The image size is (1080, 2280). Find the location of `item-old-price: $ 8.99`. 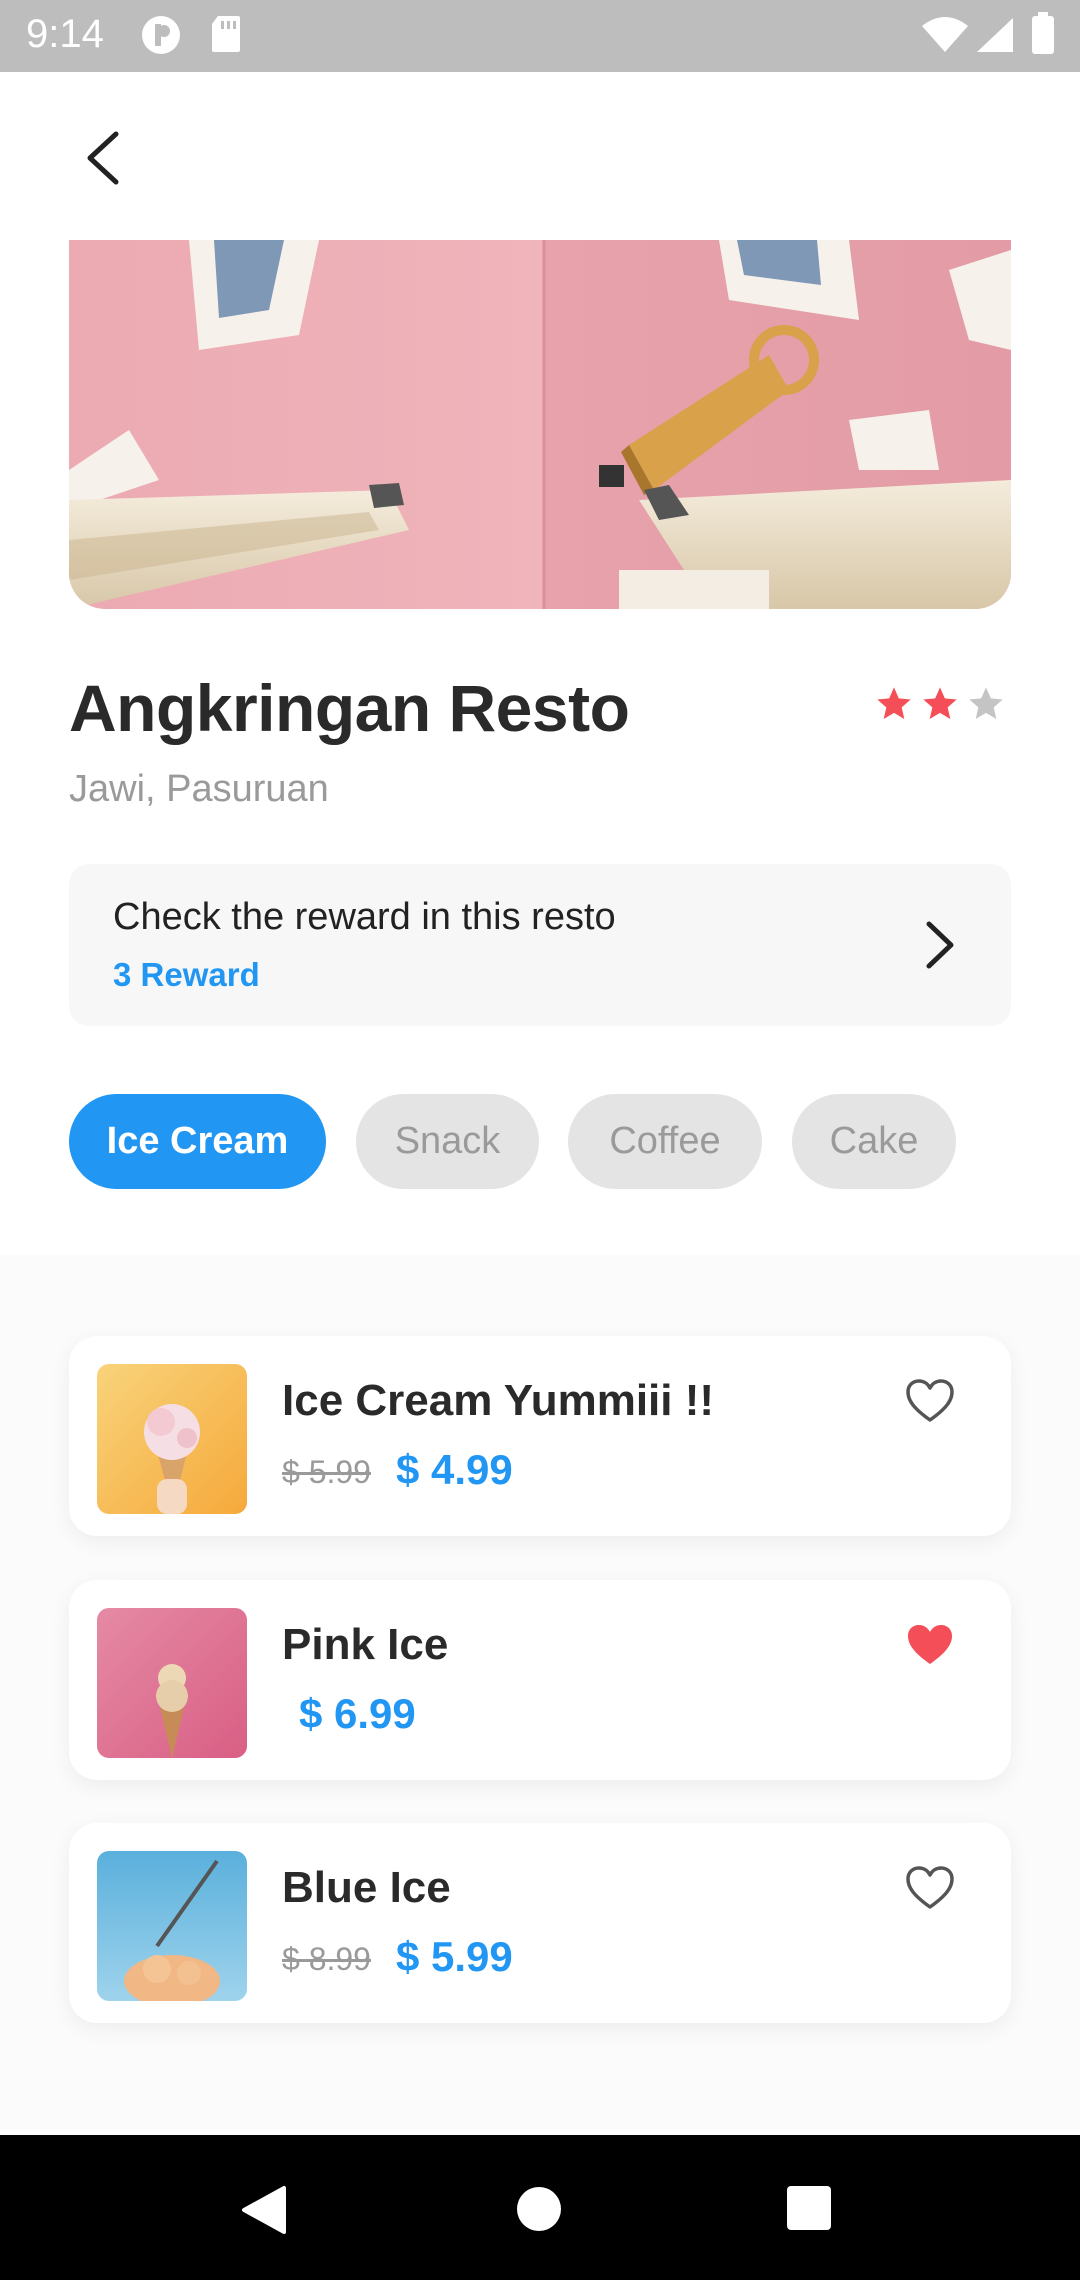

item-old-price: $ 8.99 is located at coordinates (326, 1959).